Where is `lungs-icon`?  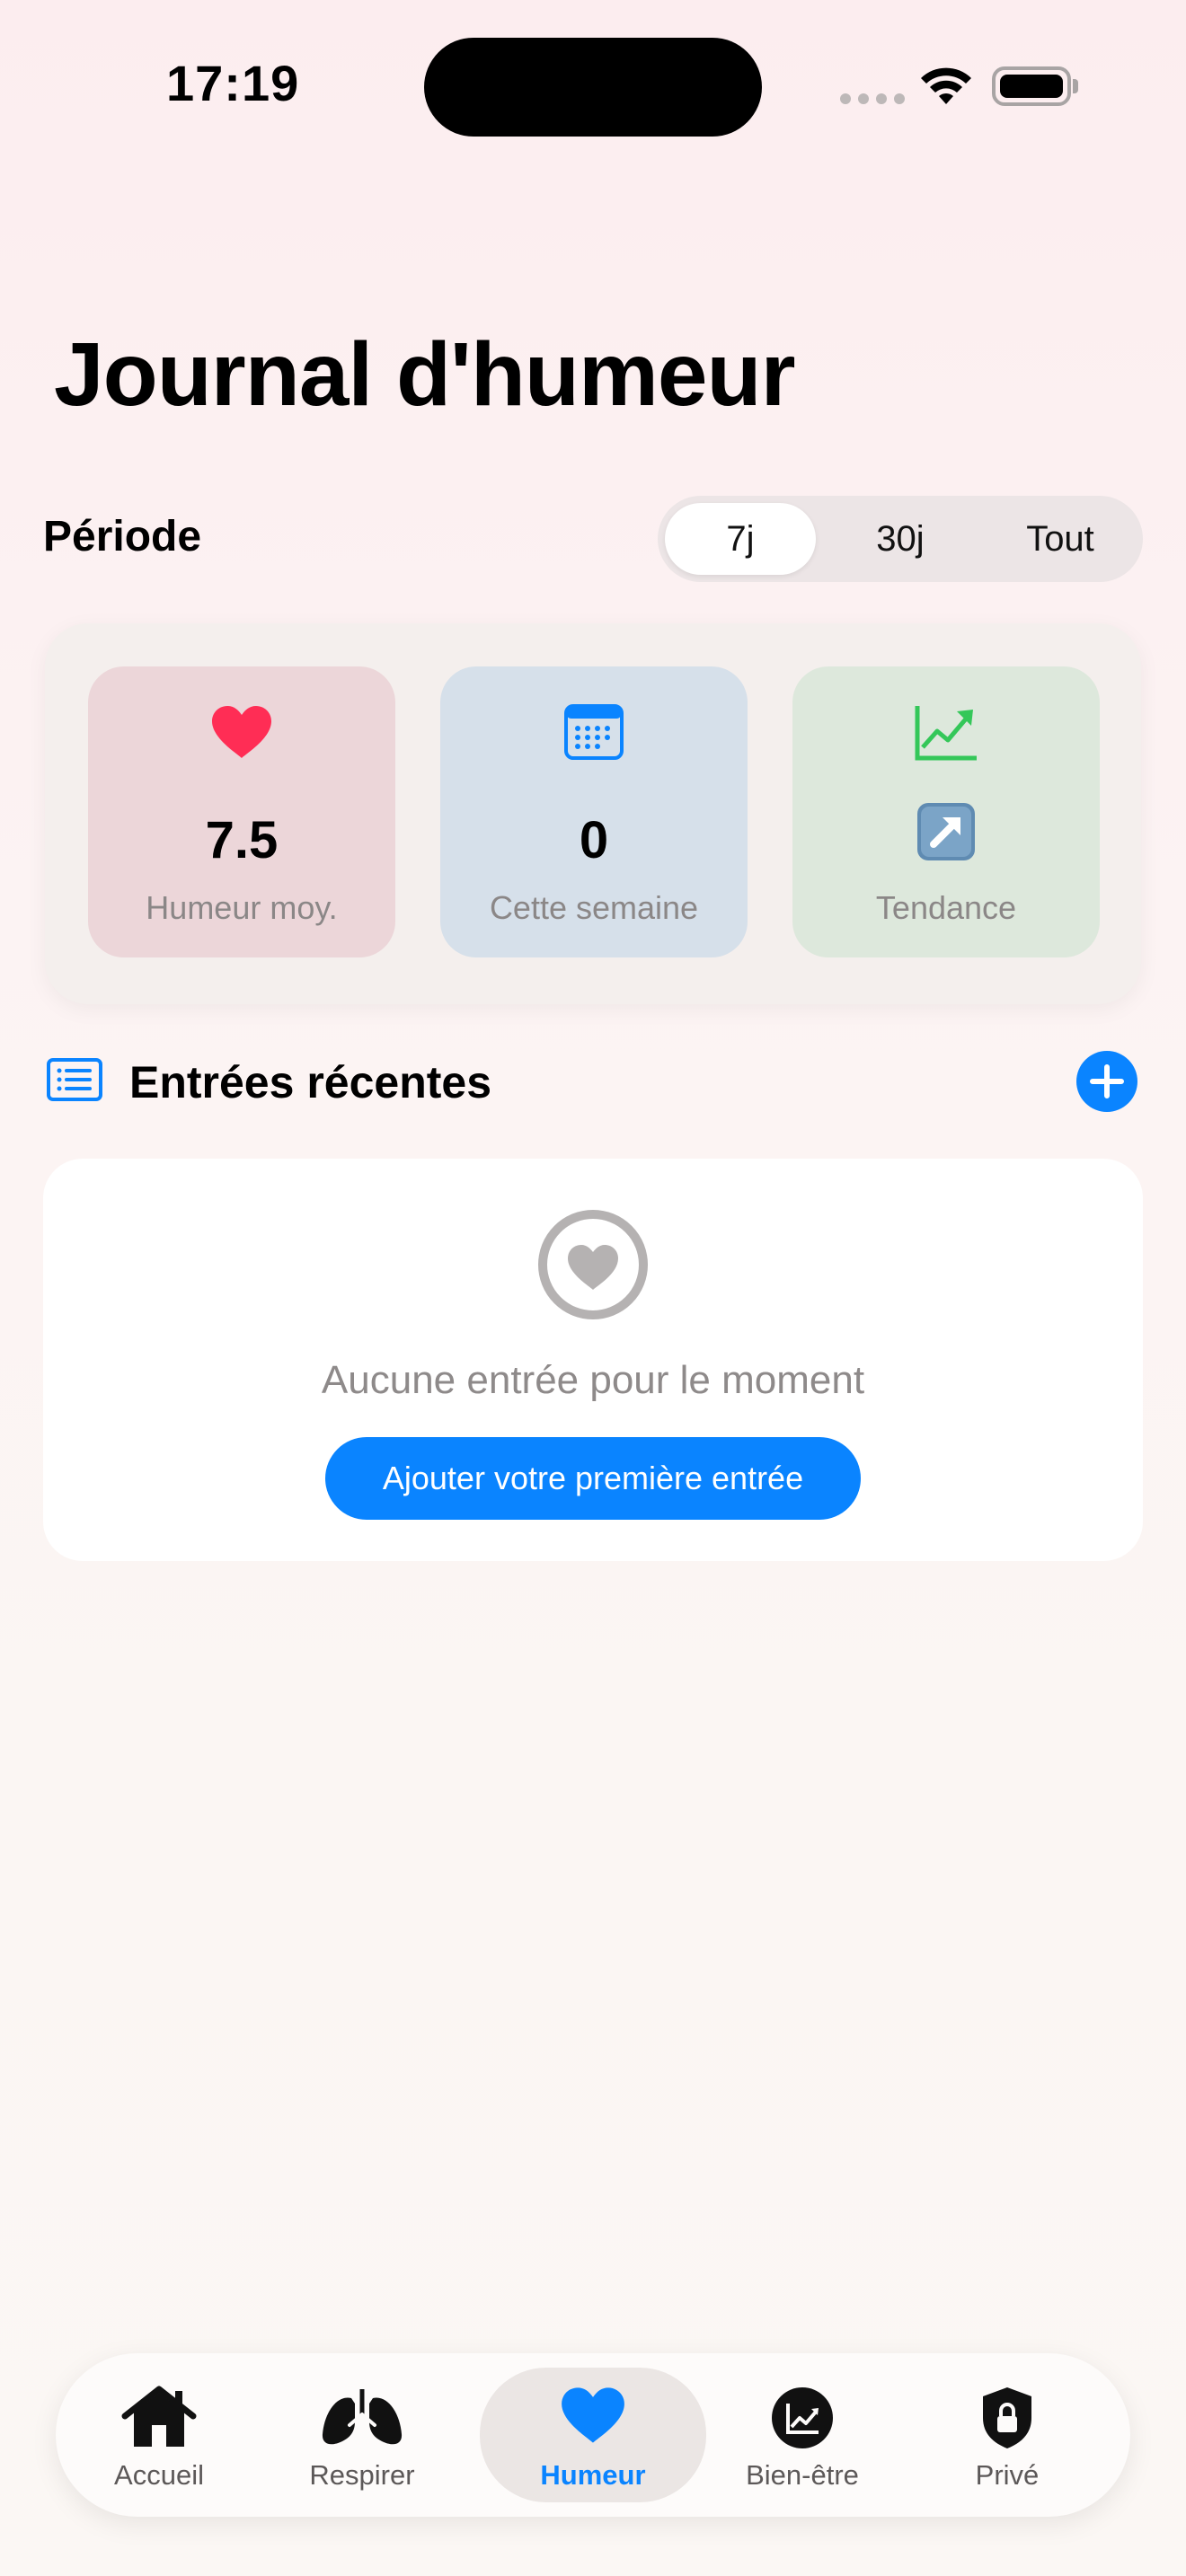
lungs-icon is located at coordinates (362, 2417).